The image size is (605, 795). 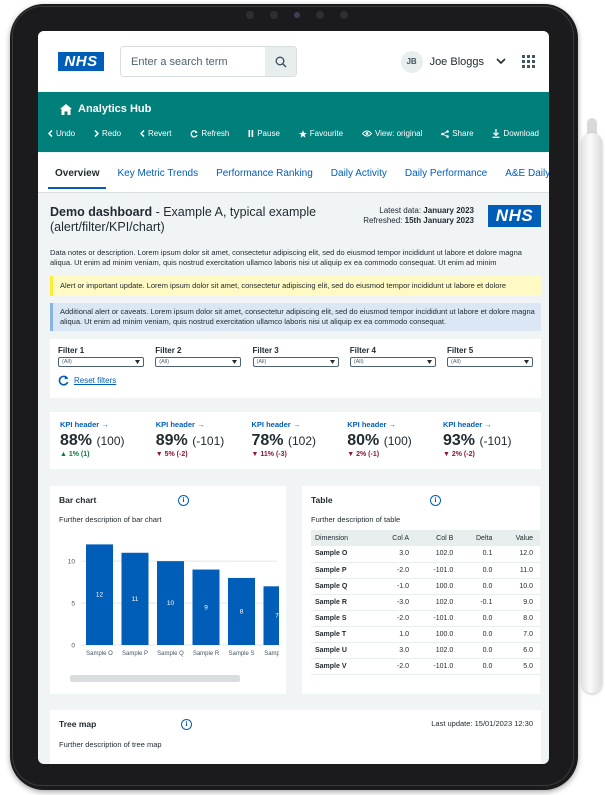 I want to click on kpi-change: ▼ 5% (-2), so click(x=171, y=454).